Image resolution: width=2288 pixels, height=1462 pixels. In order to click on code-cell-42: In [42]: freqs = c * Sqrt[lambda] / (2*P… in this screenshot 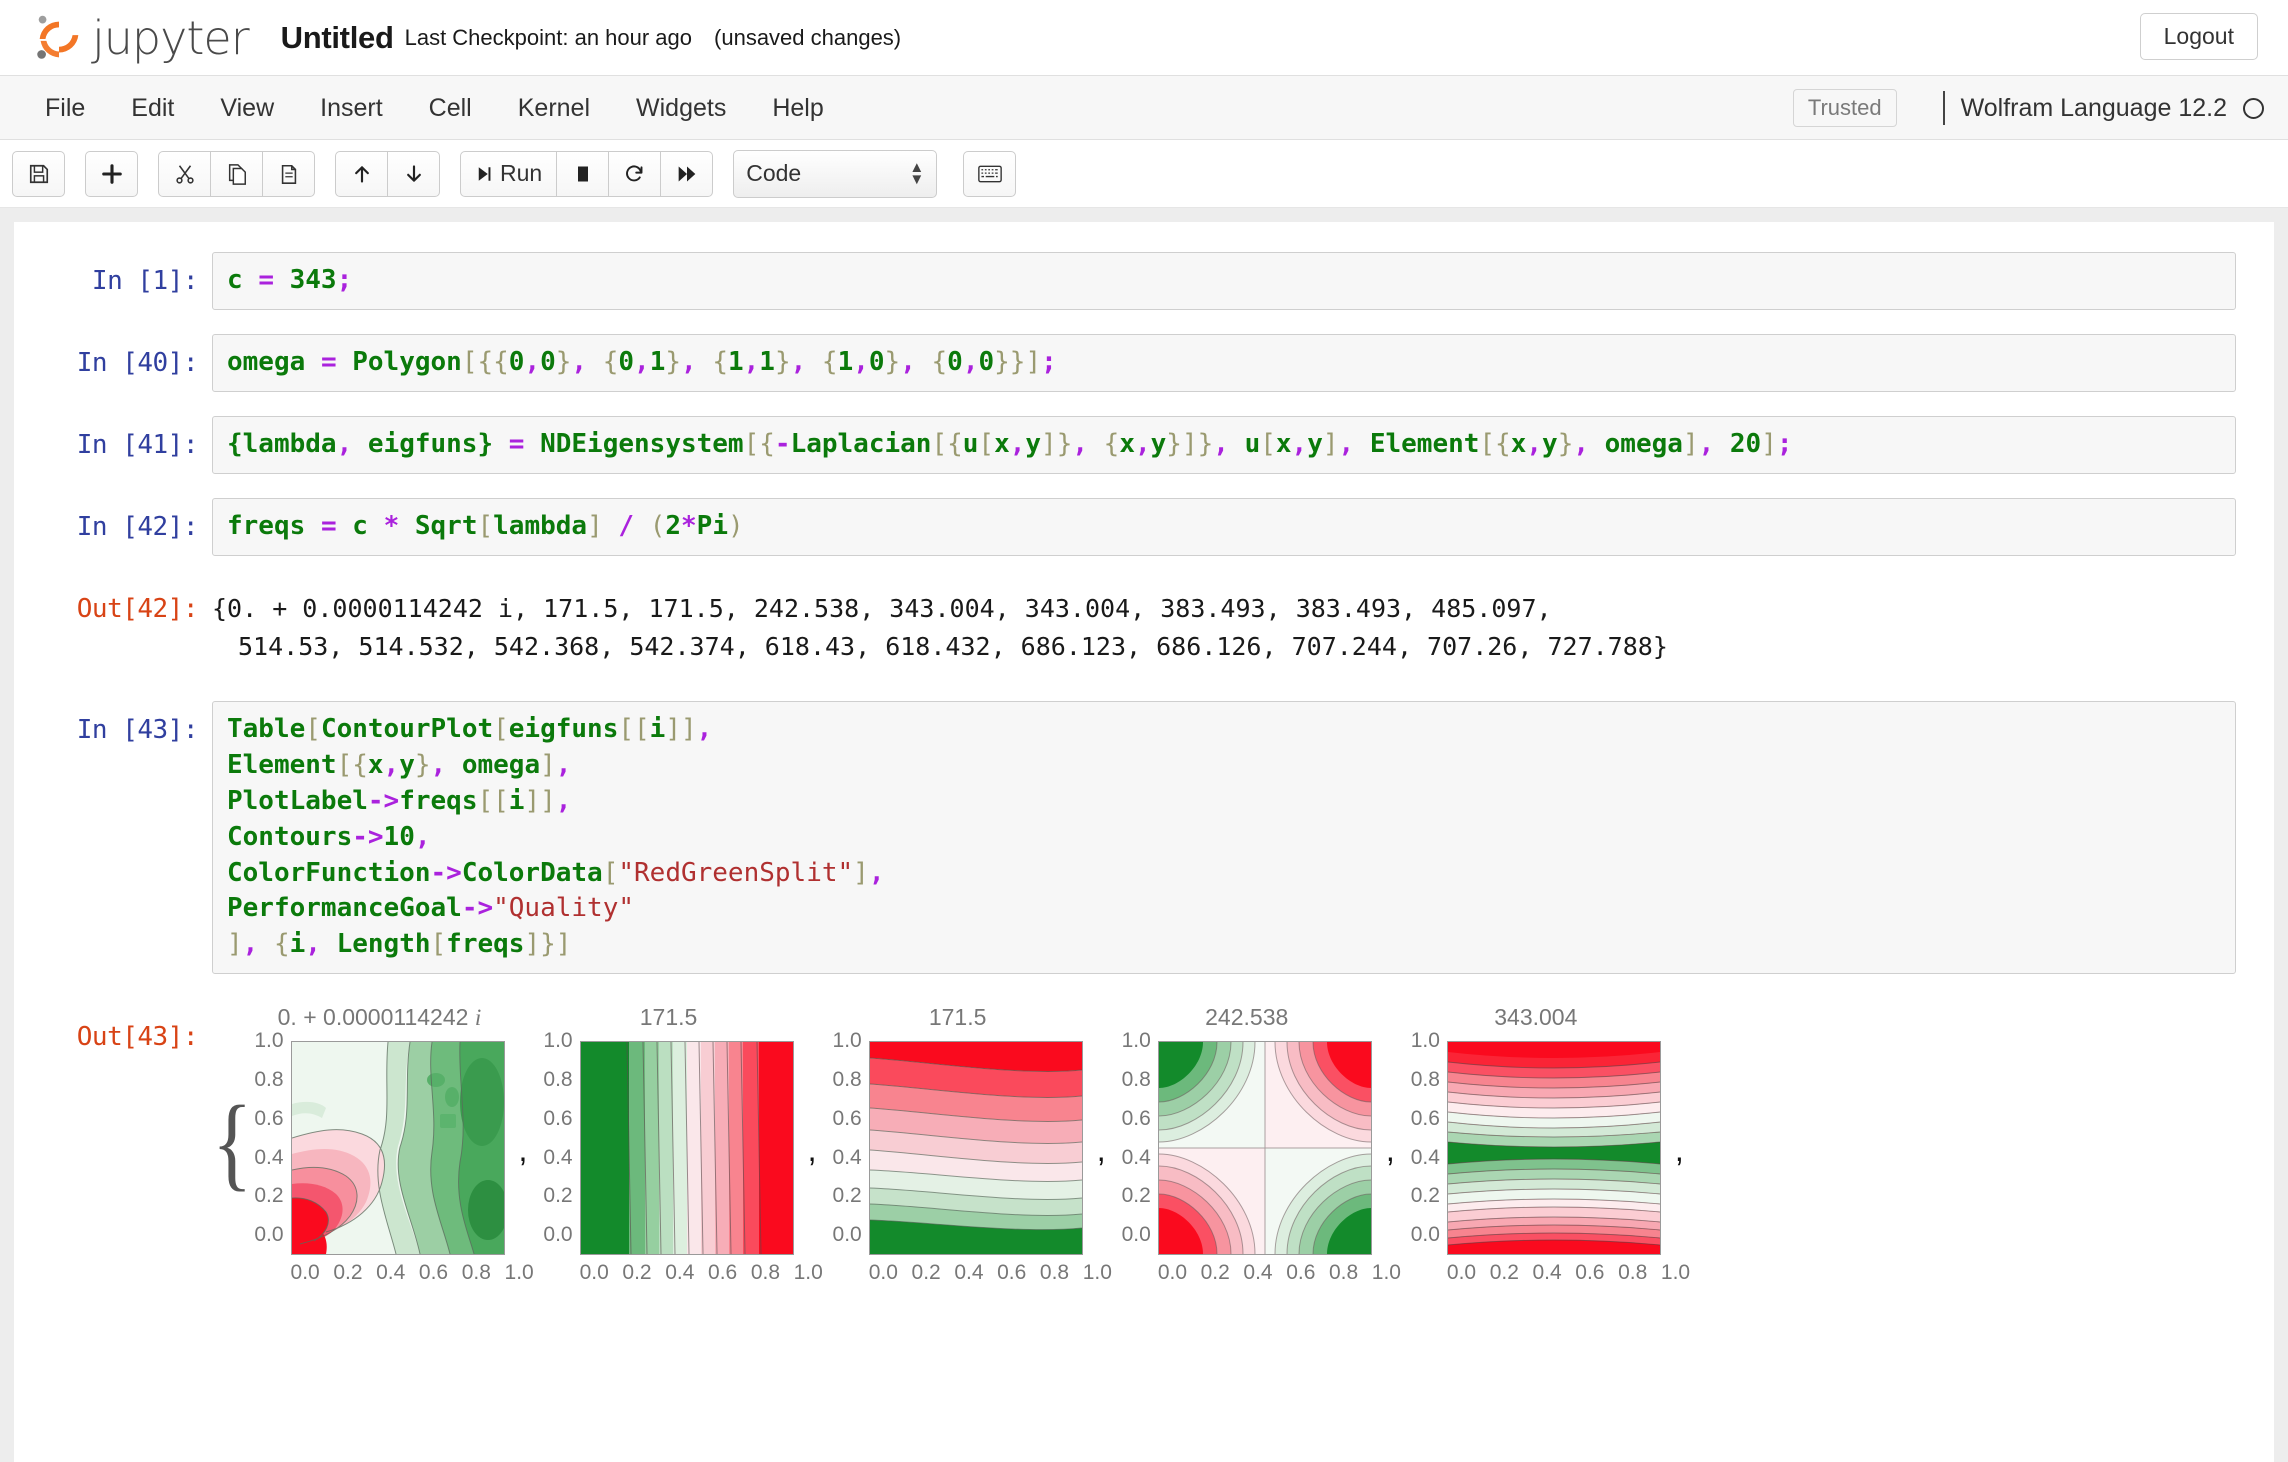, I will do `click(1144, 526)`.